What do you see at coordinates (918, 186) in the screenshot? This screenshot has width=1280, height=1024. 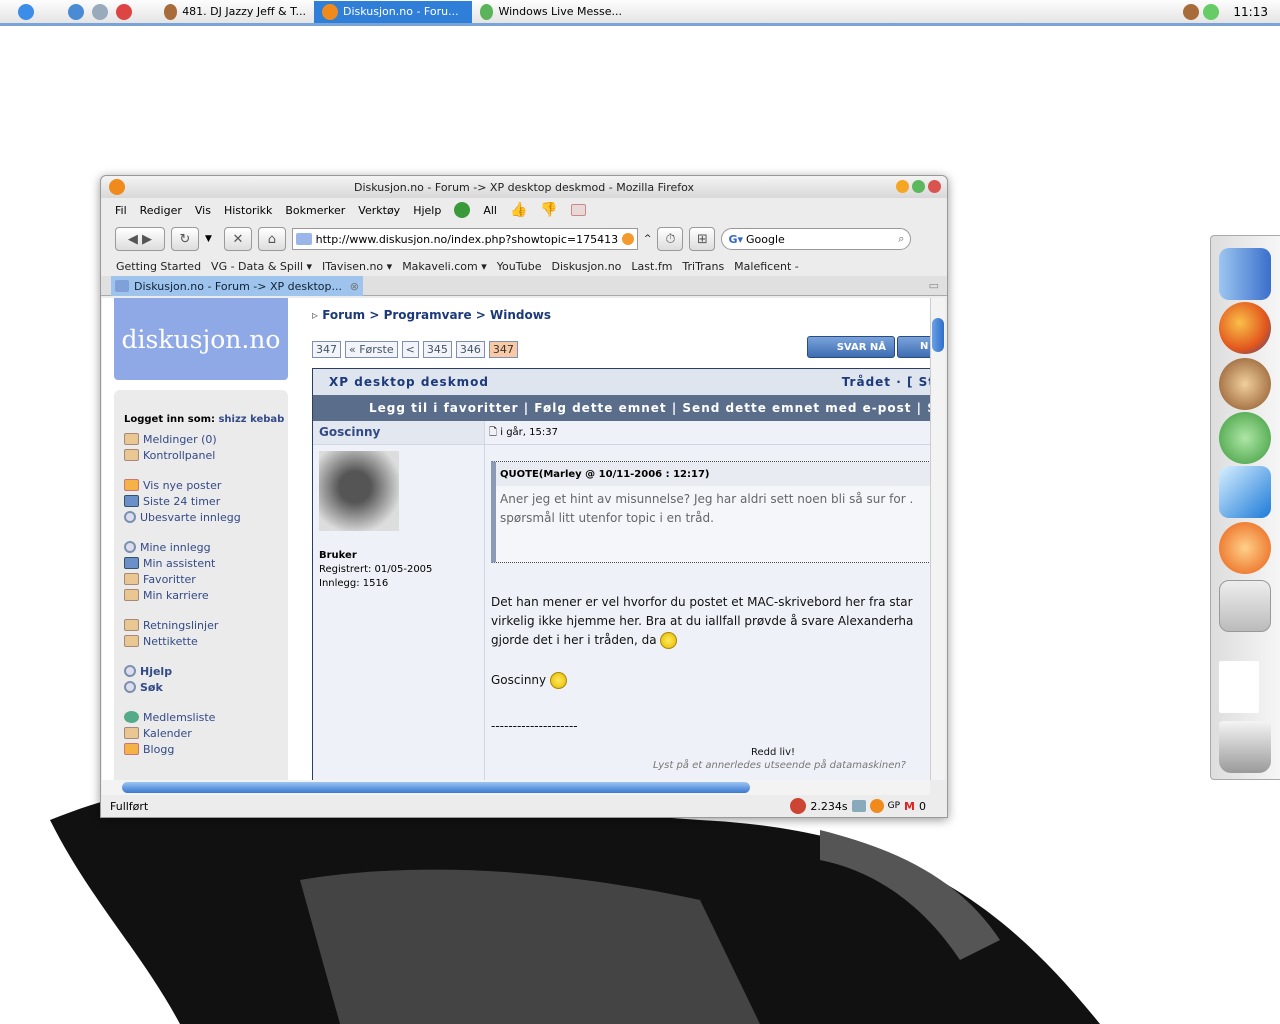 I see `maximize-button` at bounding box center [918, 186].